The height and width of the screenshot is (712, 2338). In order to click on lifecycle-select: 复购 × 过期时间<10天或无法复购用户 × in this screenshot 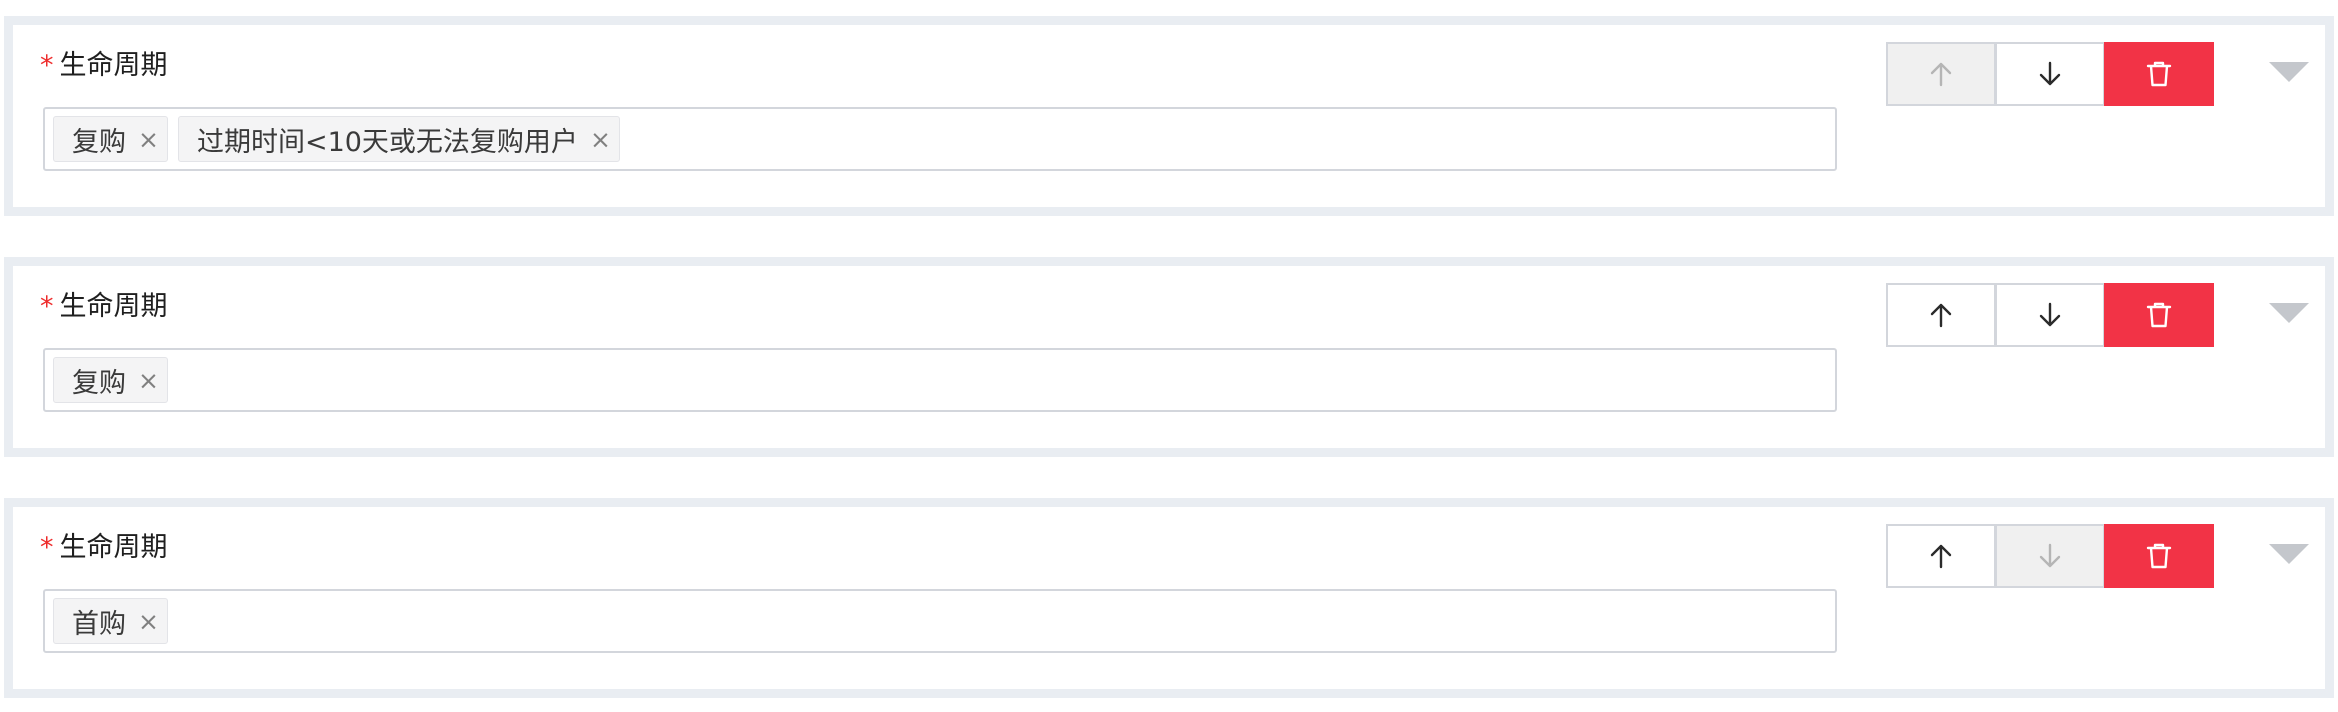, I will do `click(940, 139)`.